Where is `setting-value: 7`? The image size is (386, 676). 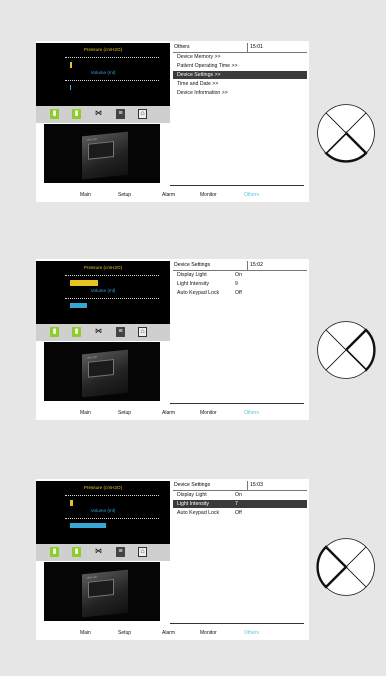
setting-value: 7 is located at coordinates (236, 504).